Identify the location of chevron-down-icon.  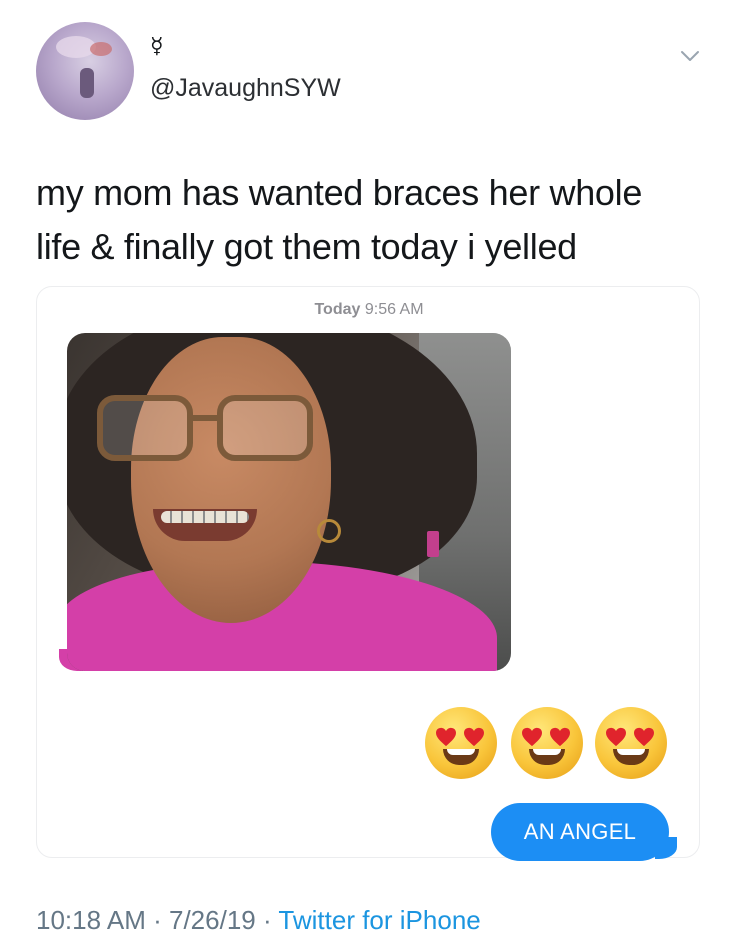
(690, 56).